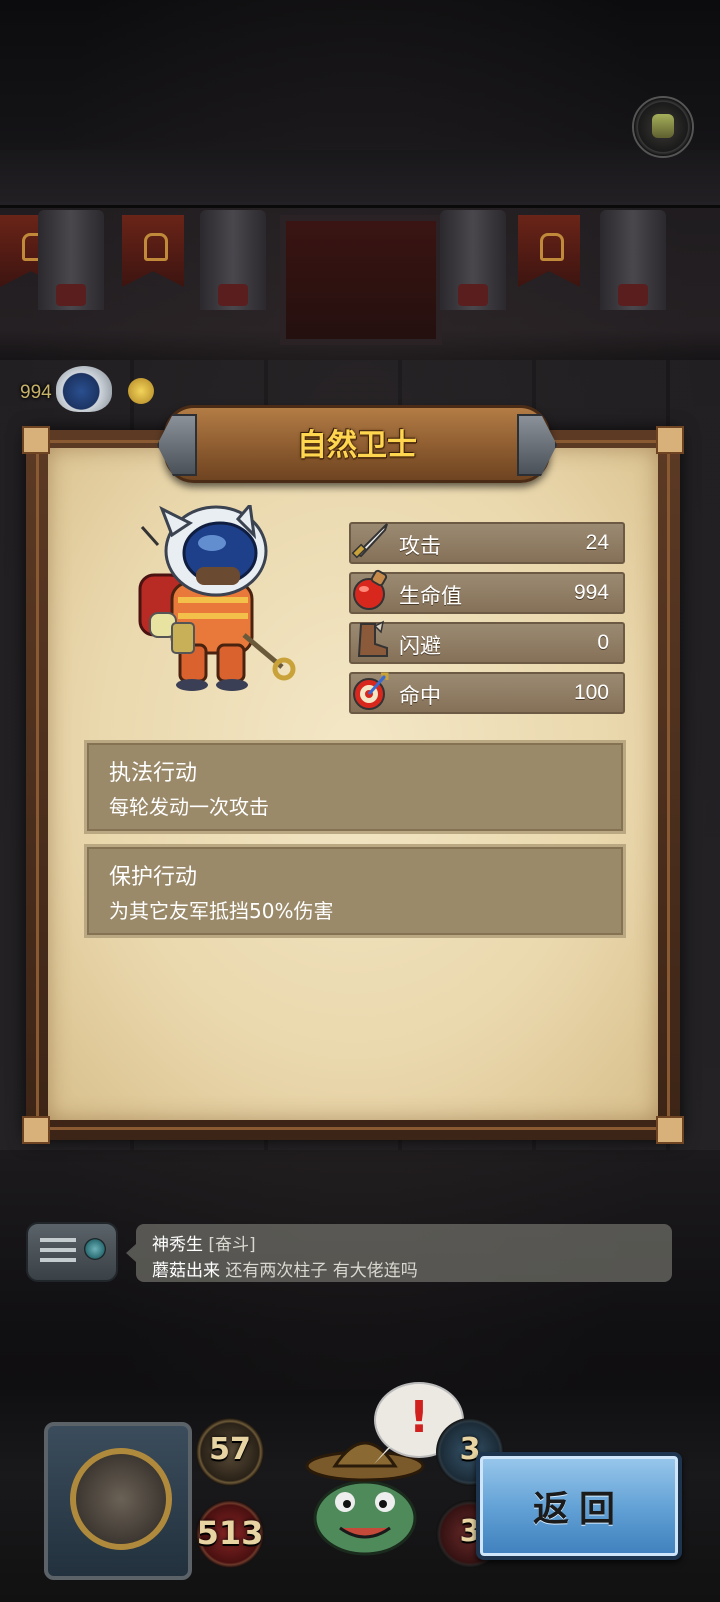 The image size is (720, 1602). I want to click on chat-bubble: 神秀生 [奋斗] 蘑菇出来 还有两次柱子 有大佬连吗, so click(399, 1253).